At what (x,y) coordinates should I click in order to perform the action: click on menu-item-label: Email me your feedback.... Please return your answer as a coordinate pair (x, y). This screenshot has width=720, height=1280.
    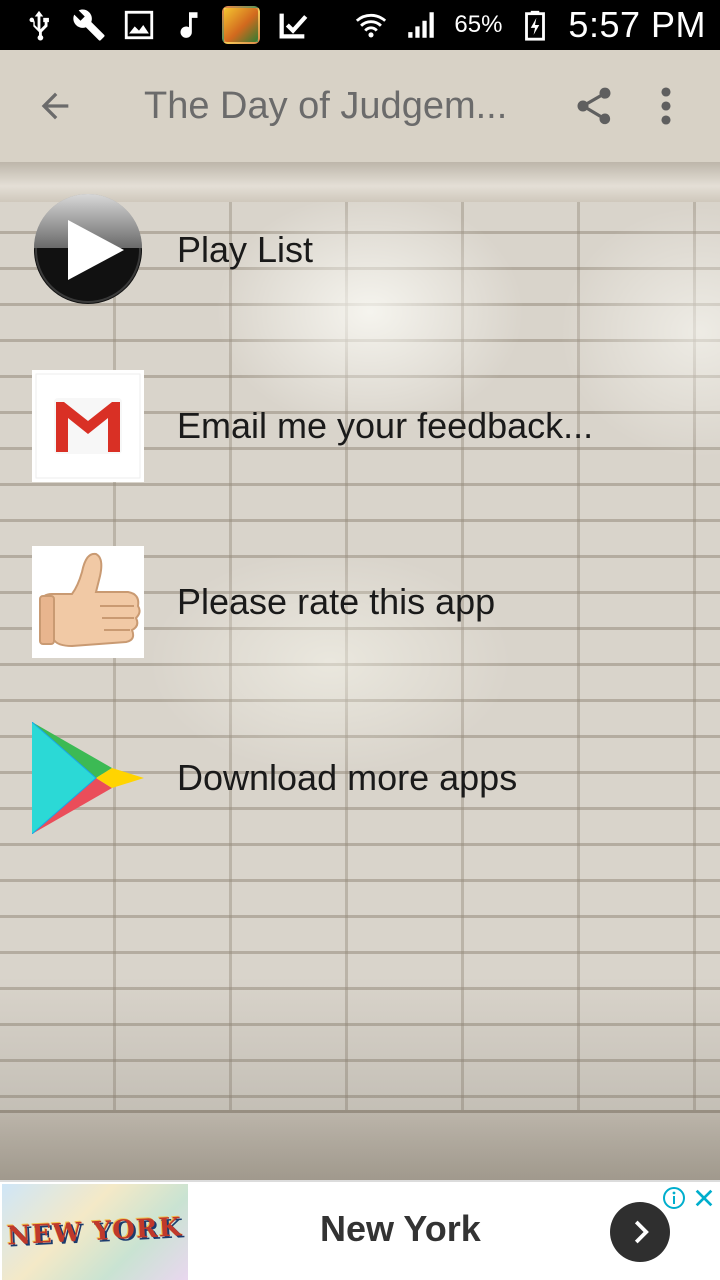
    Looking at the image, I should click on (385, 425).